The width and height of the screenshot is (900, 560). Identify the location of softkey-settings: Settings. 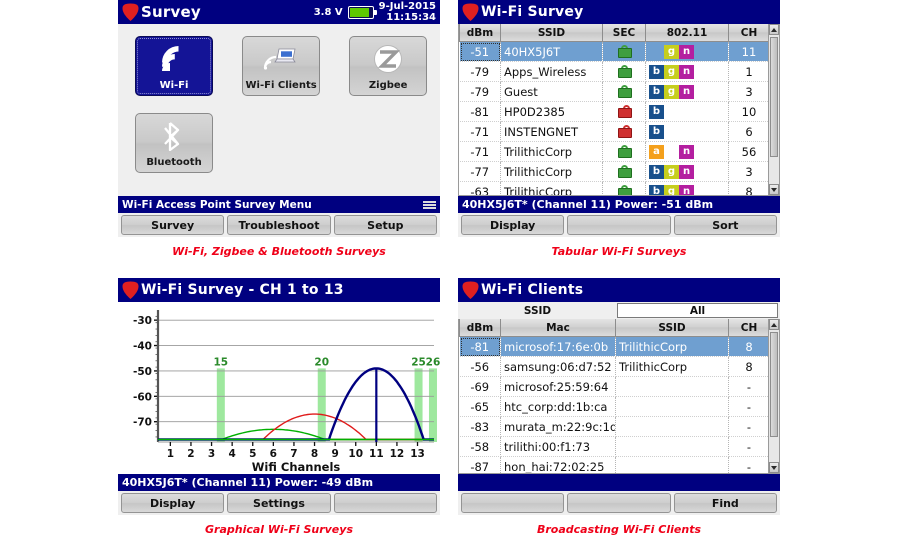
(279, 503).